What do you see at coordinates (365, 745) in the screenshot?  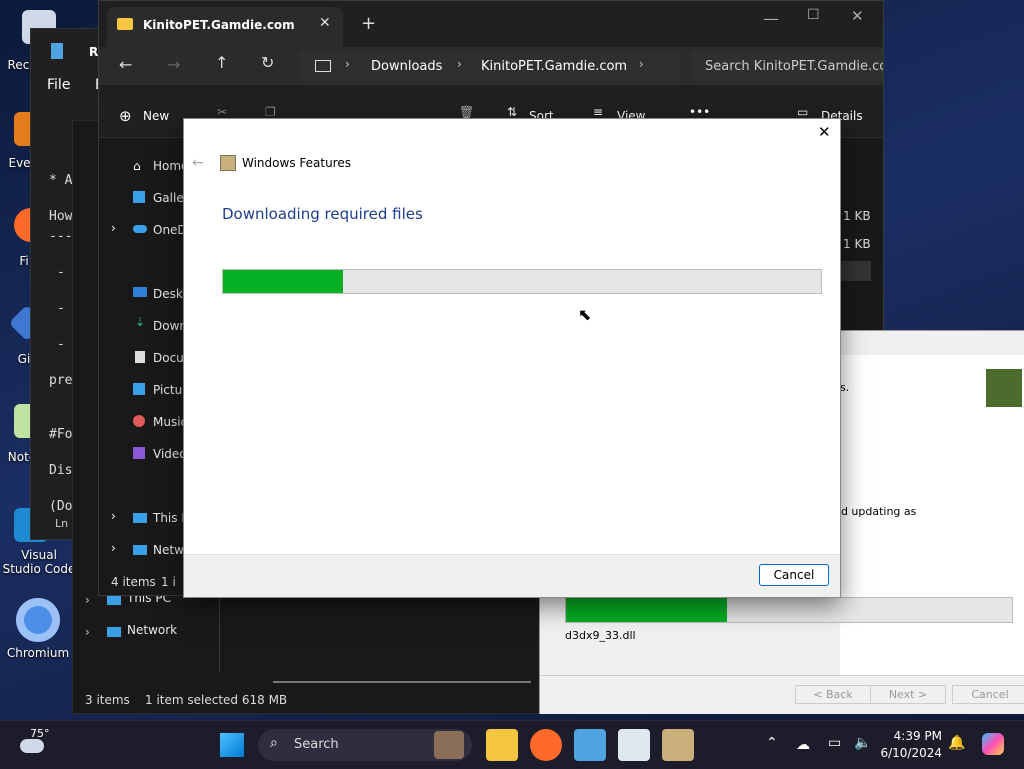 I see `search-box: ⌕ Search` at bounding box center [365, 745].